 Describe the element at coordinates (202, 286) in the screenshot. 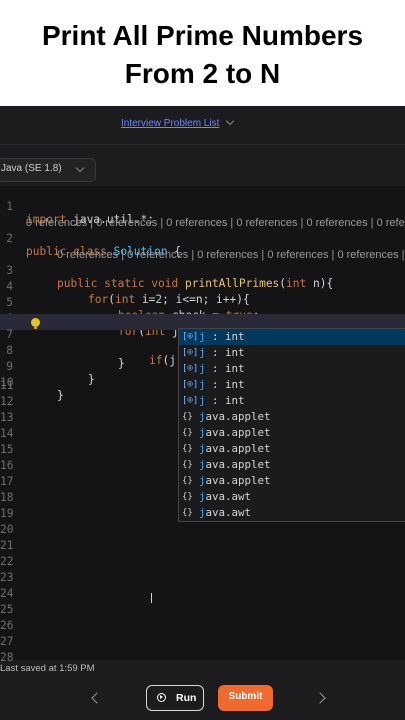

I see `code-line: 4 for(int i=2; i<=n; i++){` at that location.